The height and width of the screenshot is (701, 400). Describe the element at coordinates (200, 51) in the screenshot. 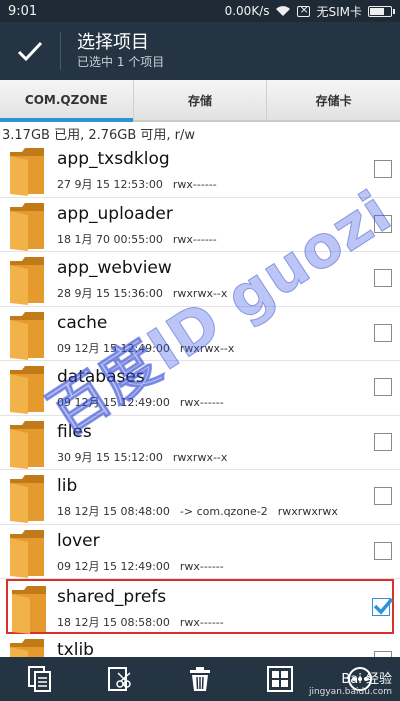

I see `action-bar: 选择项目 已选中 1 个项目` at that location.